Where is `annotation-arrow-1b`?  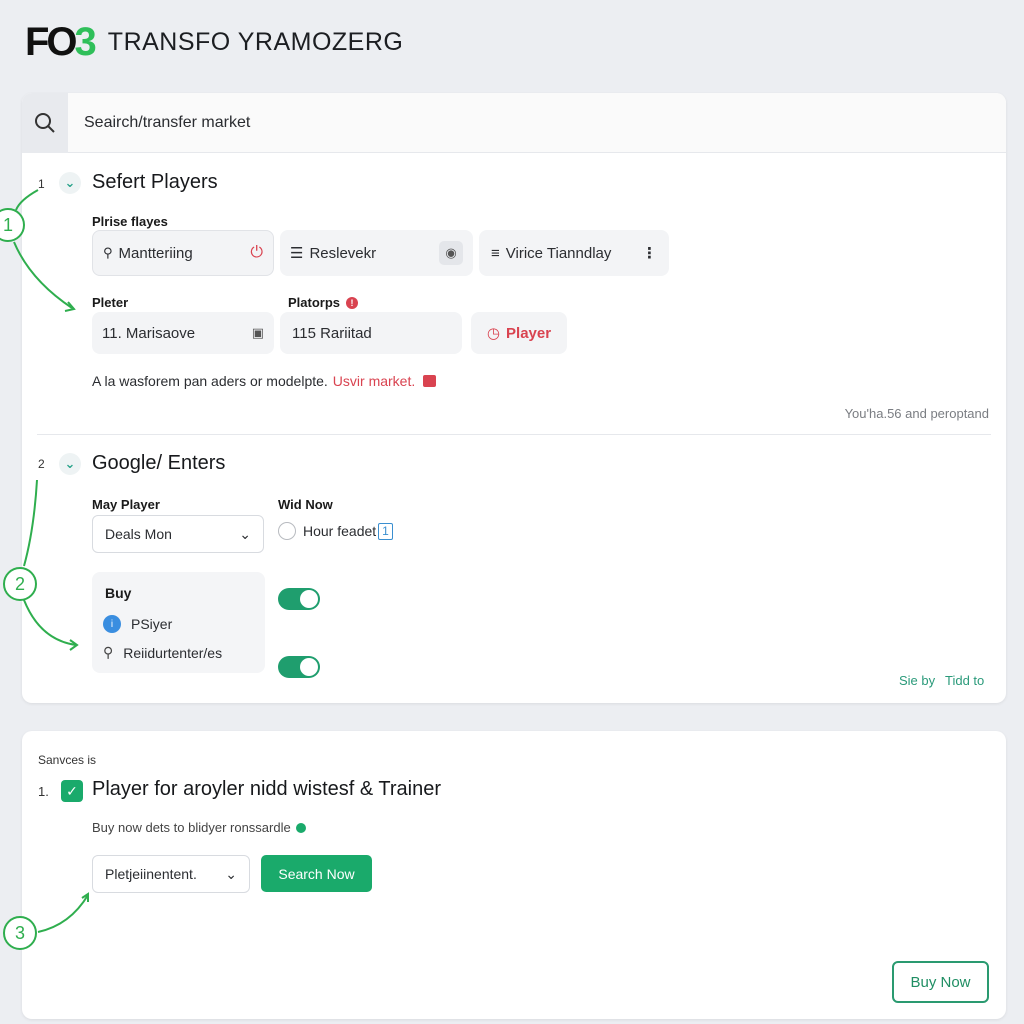
annotation-arrow-1b is located at coordinates (43, 275).